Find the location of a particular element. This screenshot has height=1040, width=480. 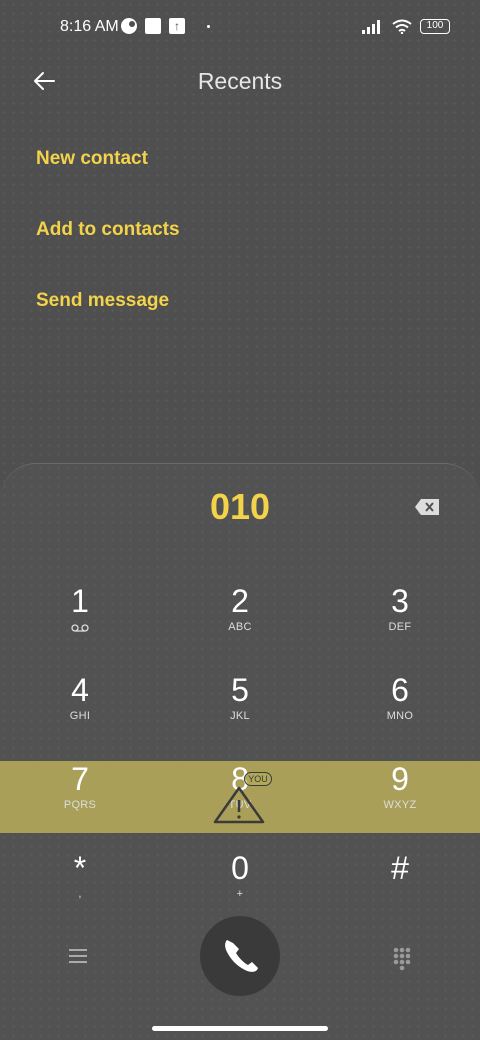

more-notifications-dot-icon is located at coordinates (208, 26).